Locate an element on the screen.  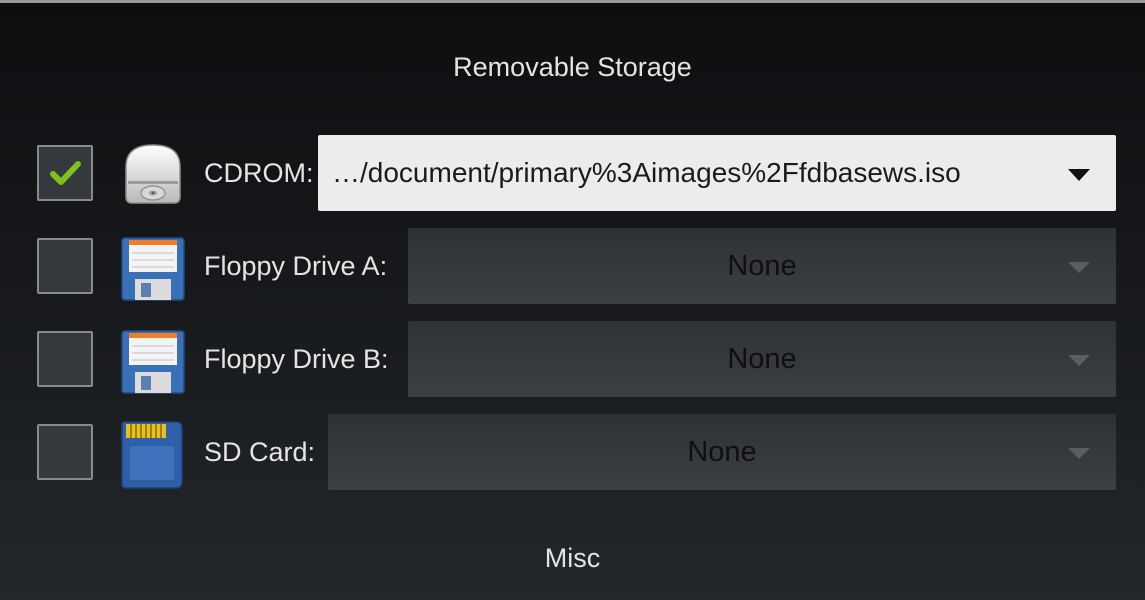
floppy-b-label: Floppy Drive B: is located at coordinates (296, 359).